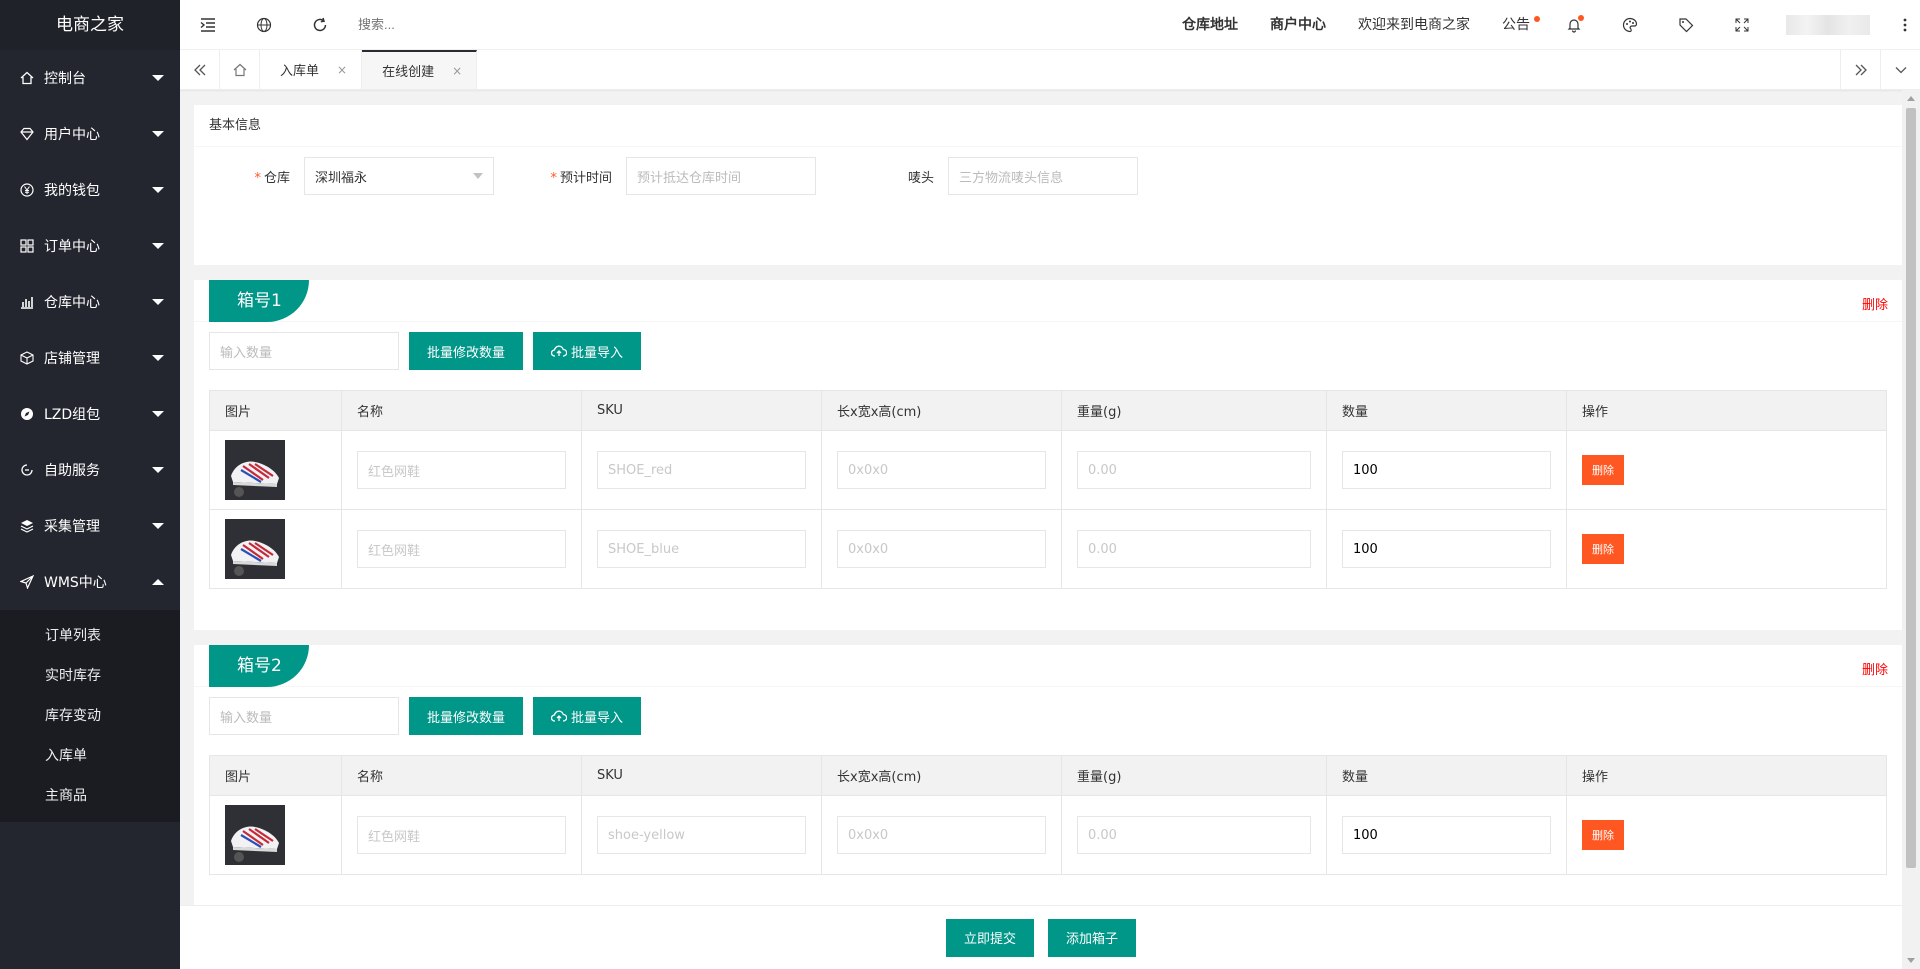 The height and width of the screenshot is (969, 1920). Describe the element at coordinates (458, 24) in the screenshot. I see `search-input` at that location.